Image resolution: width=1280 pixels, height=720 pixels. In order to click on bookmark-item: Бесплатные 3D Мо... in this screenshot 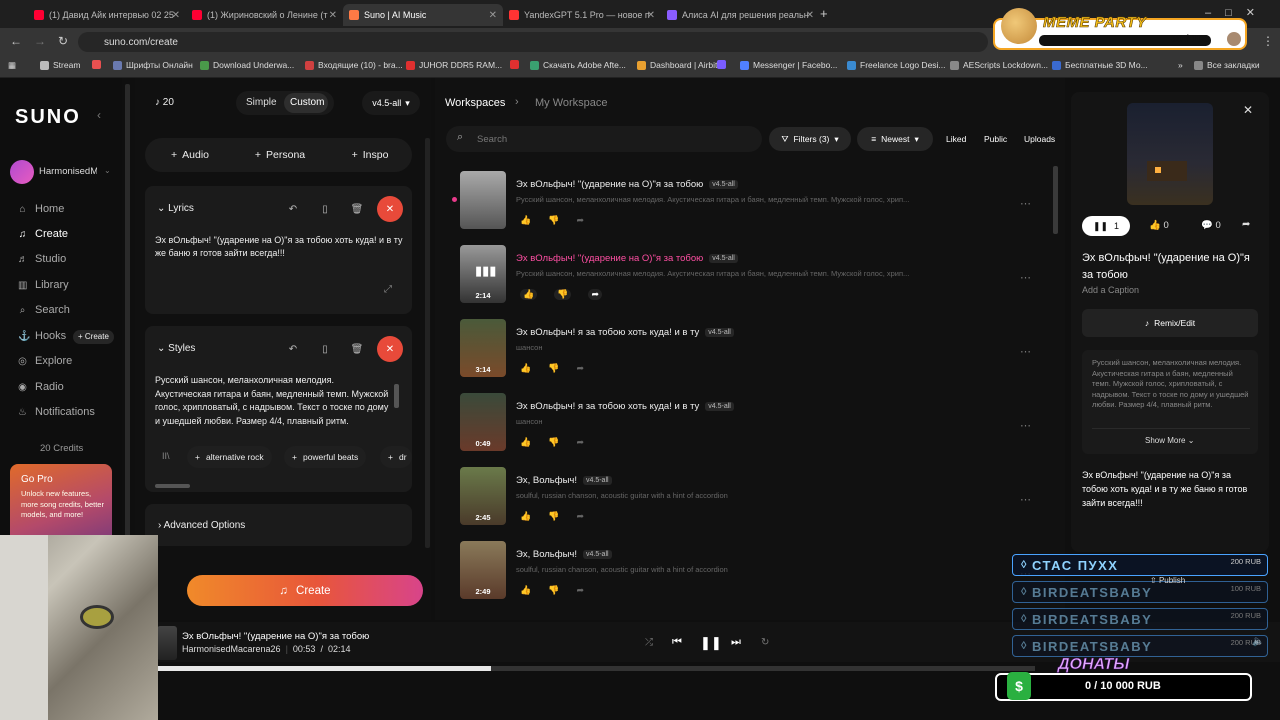, I will do `click(1100, 65)`.